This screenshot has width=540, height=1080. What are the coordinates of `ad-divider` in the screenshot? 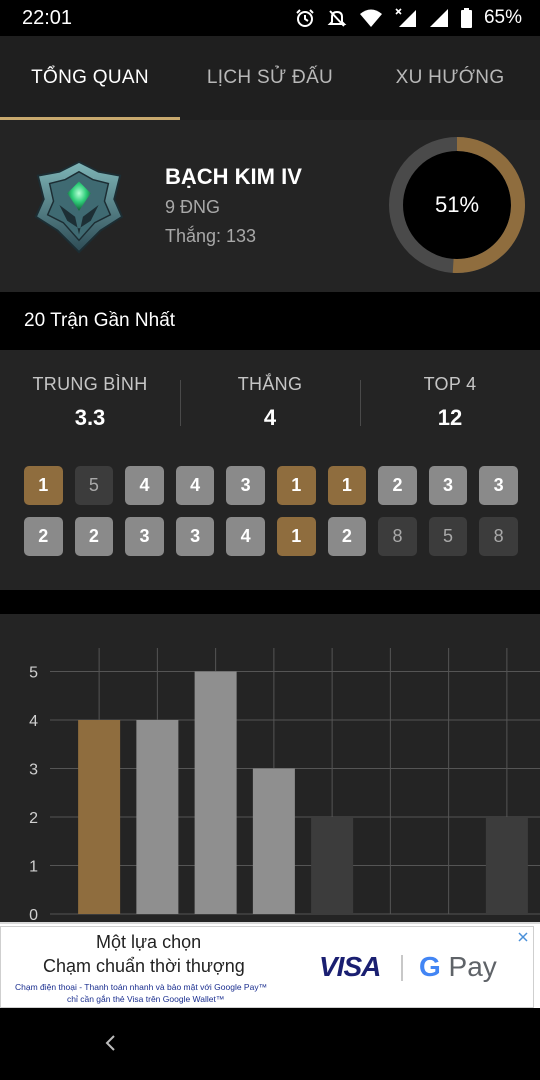 It's located at (402, 968).